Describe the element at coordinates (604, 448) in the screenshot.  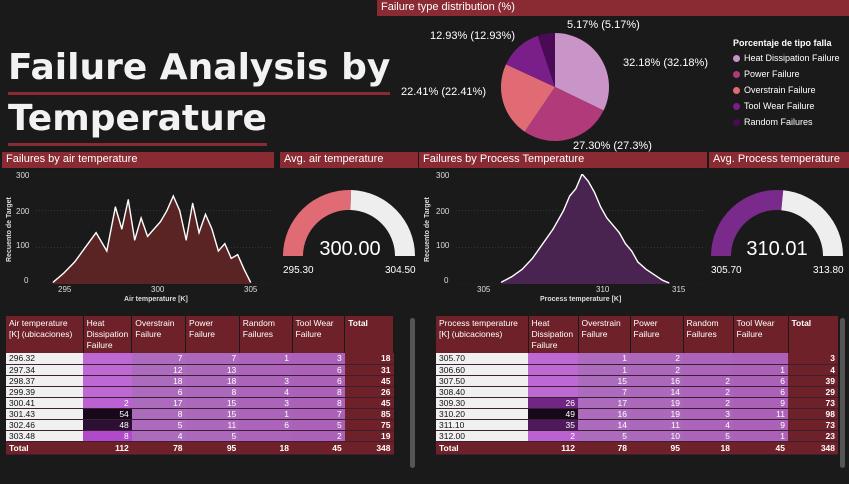
I see `total-cell: 78` at that location.